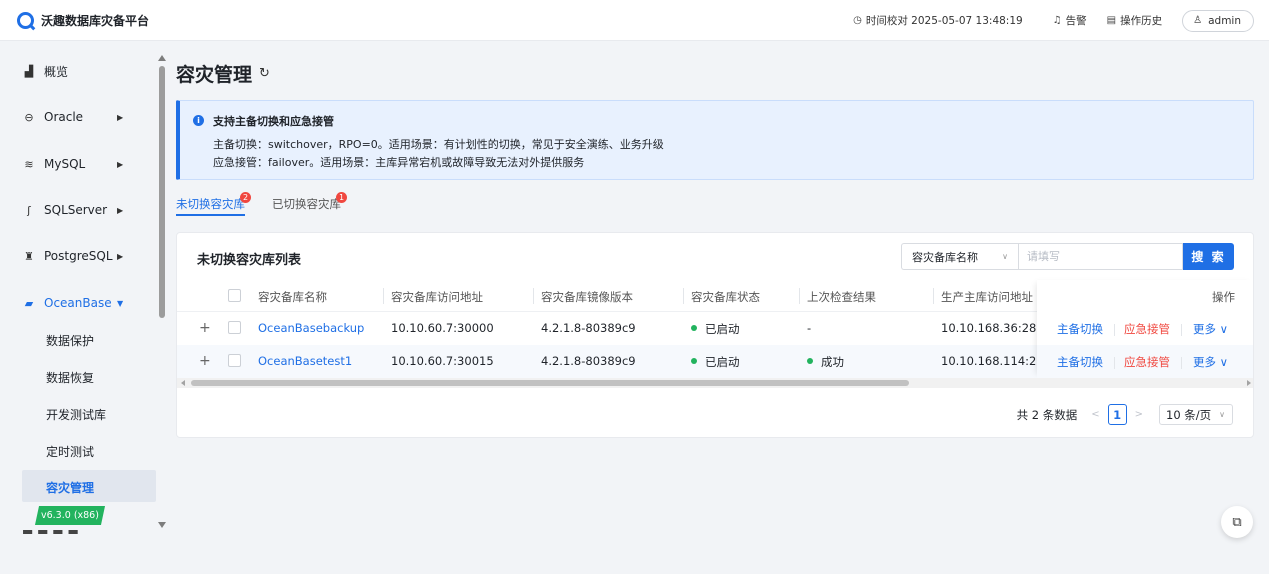 Image resolution: width=1269 pixels, height=574 pixels. What do you see at coordinates (1249, 383) in the screenshot?
I see `scroll-right-arrow` at bounding box center [1249, 383].